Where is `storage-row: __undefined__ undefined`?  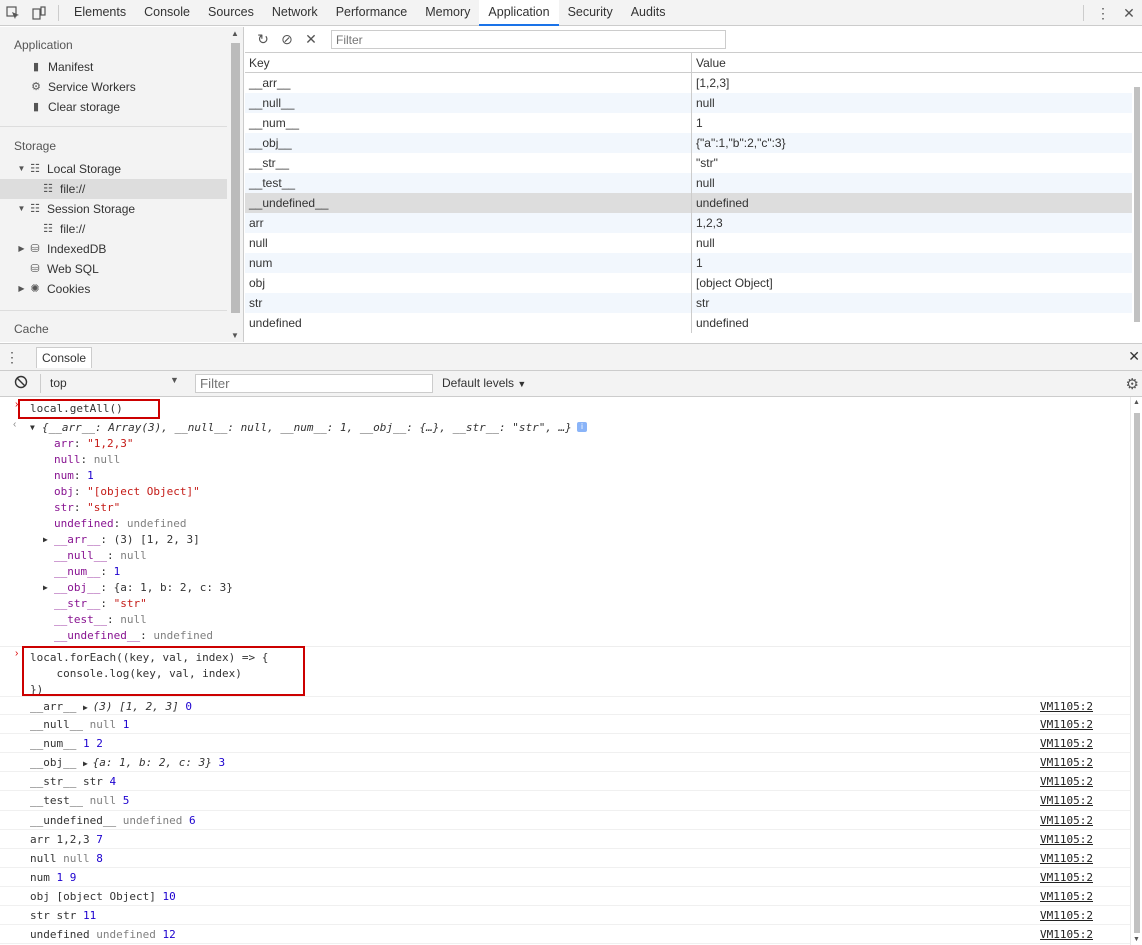
storage-row: __undefined__ undefined is located at coordinates (688, 203).